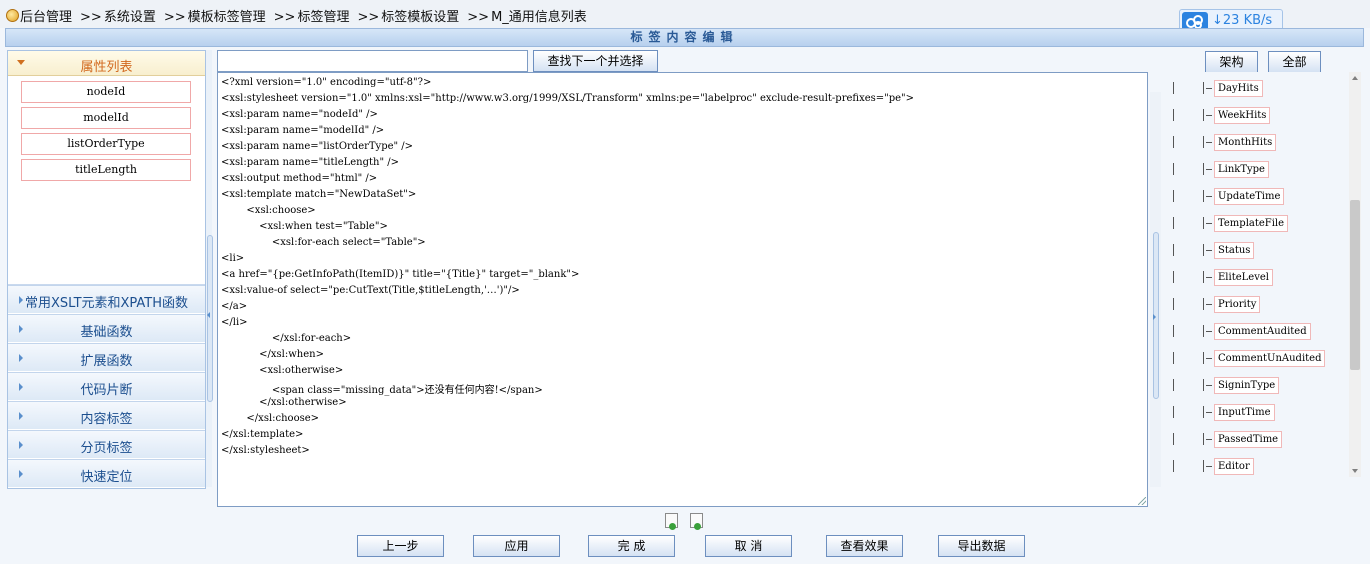  I want to click on accordion-content-labels: 内容标签, so click(106, 415).